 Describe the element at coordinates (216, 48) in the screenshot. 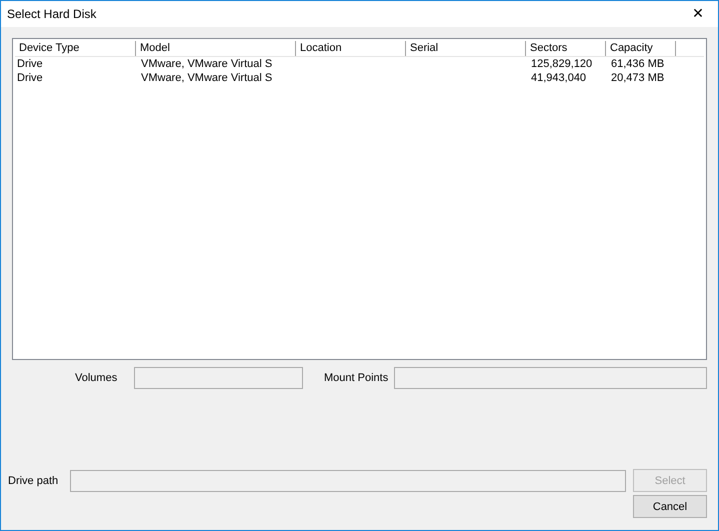

I see `column-header: Model` at that location.